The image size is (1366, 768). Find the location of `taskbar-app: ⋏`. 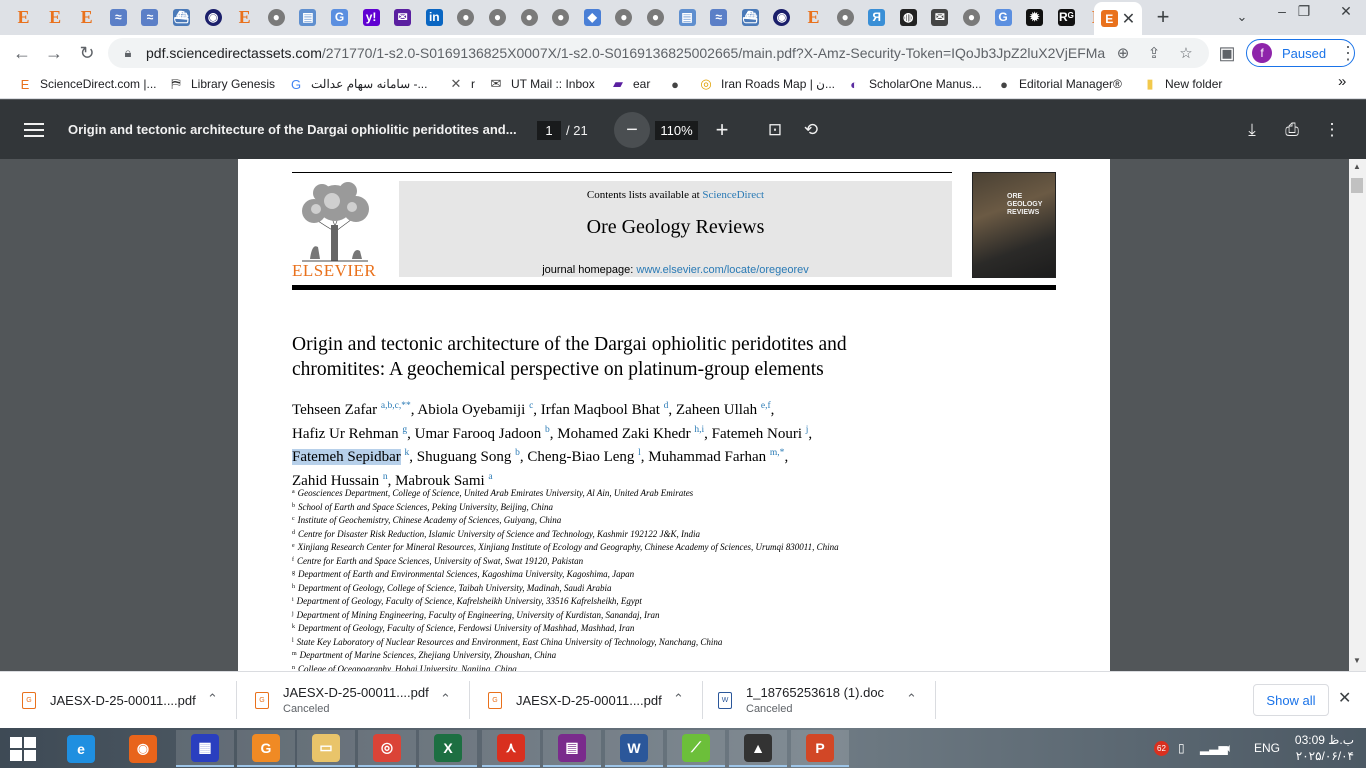

taskbar-app: ⋏ is located at coordinates (511, 748).